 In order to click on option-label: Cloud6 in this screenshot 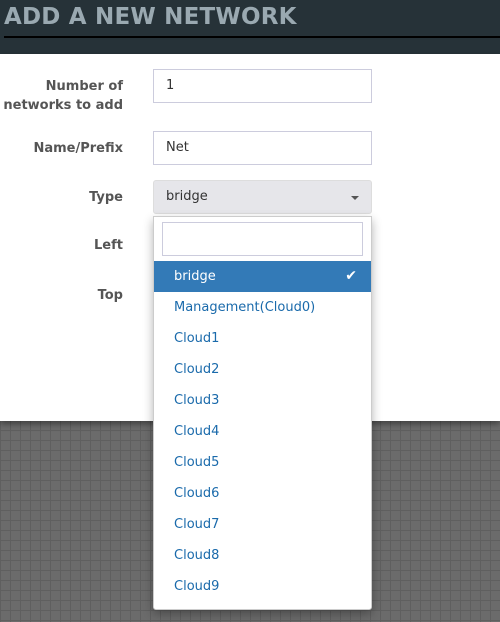, I will do `click(197, 493)`.